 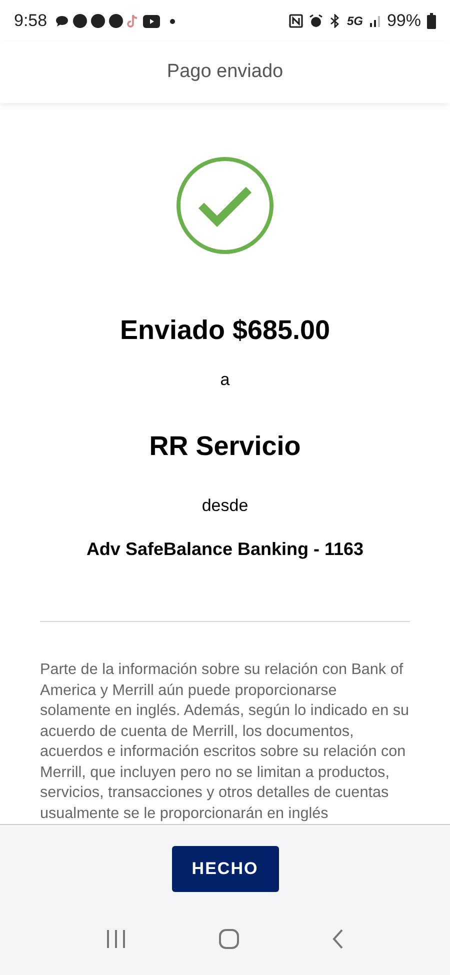 I want to click on payee-name: RR Servicio, so click(x=225, y=446).